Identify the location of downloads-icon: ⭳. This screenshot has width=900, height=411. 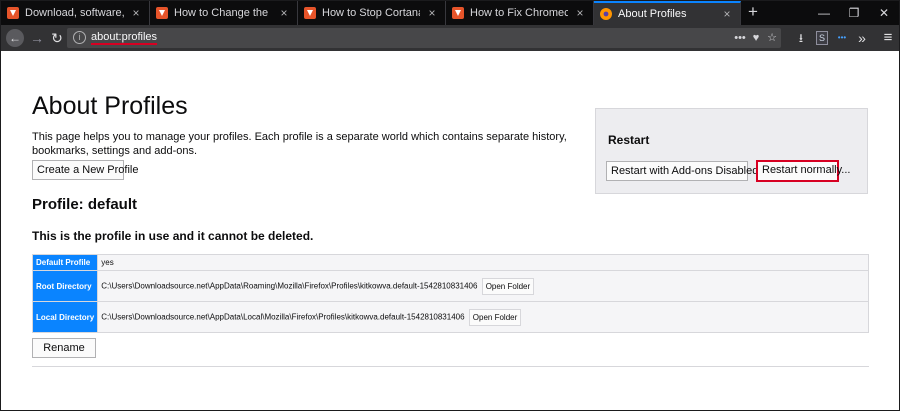
(801, 38).